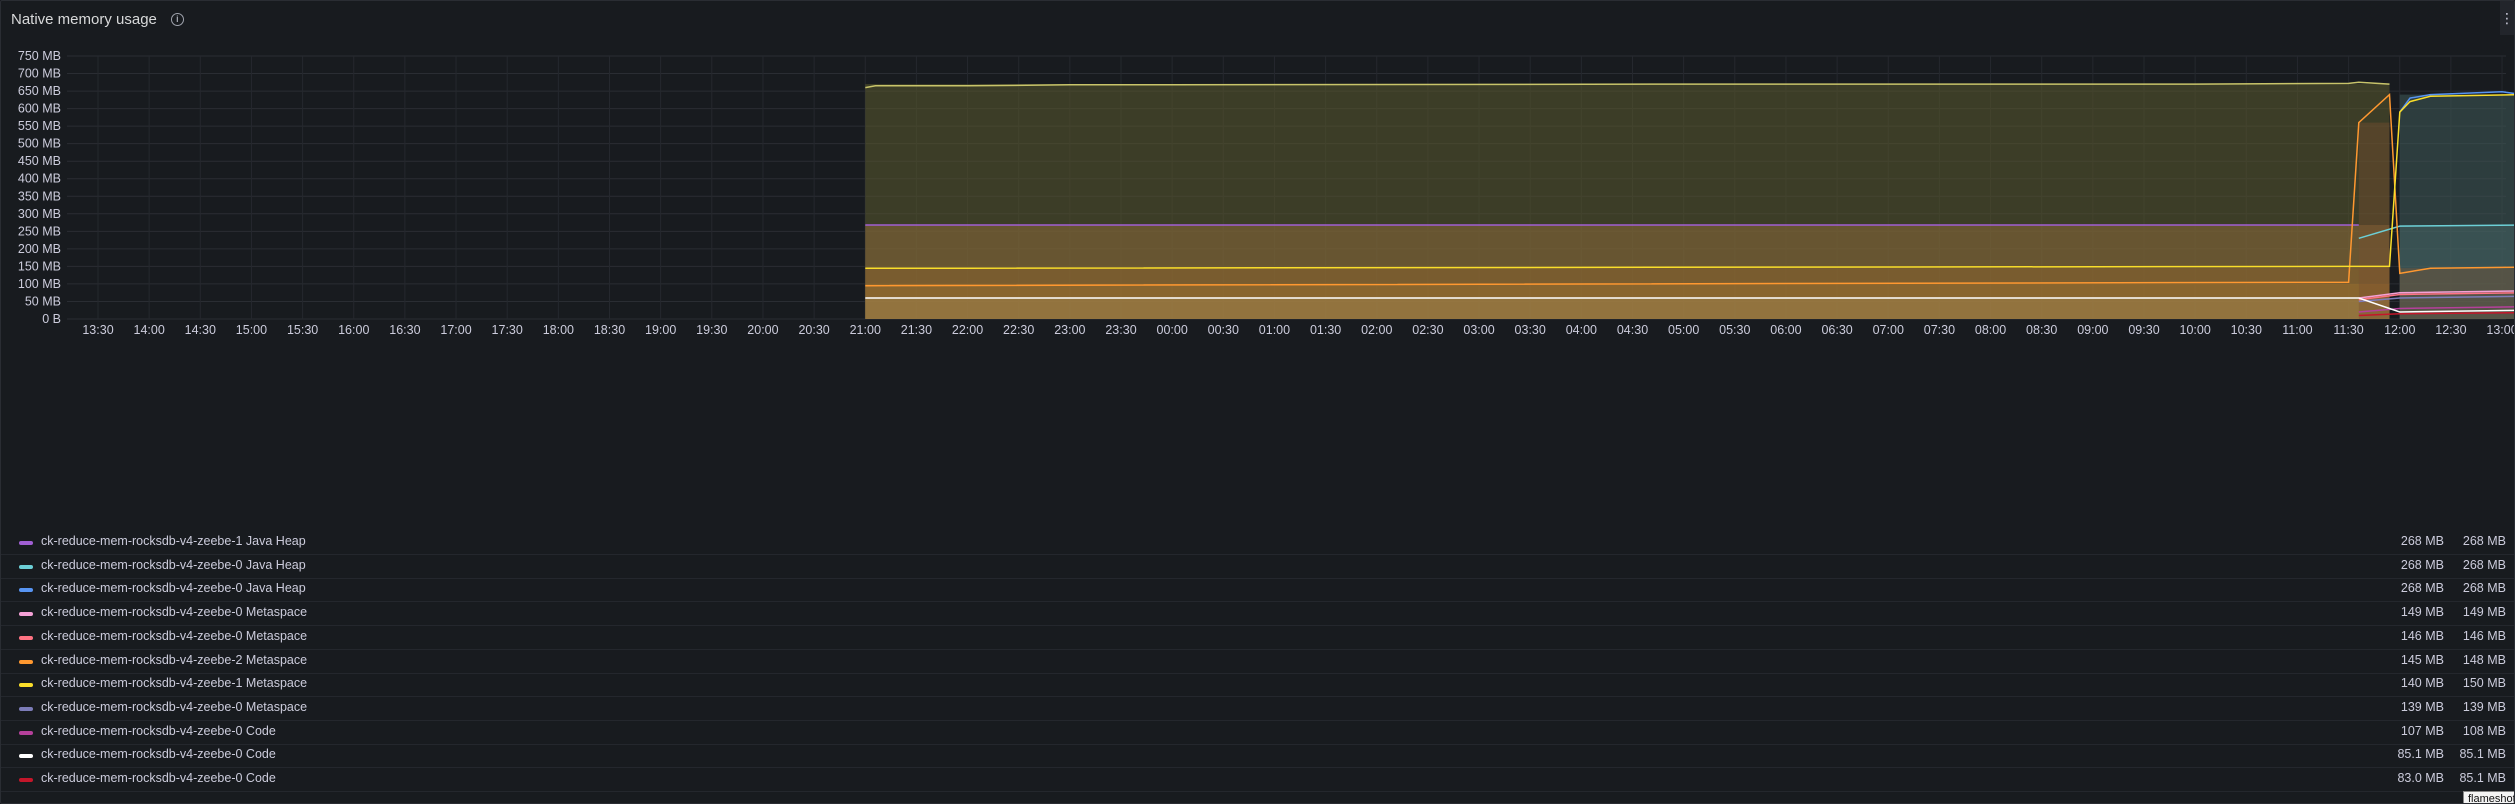 This screenshot has height=804, width=2515. I want to click on y-tick-label: 200 MB, so click(39, 249).